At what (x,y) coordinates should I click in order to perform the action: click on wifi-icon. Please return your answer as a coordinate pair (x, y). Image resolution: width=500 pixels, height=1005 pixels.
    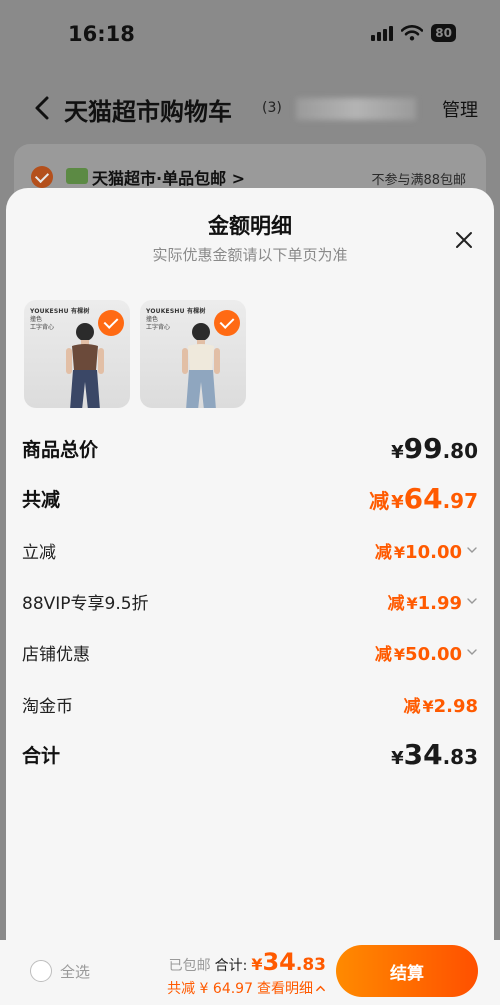
    Looking at the image, I should click on (412, 33).